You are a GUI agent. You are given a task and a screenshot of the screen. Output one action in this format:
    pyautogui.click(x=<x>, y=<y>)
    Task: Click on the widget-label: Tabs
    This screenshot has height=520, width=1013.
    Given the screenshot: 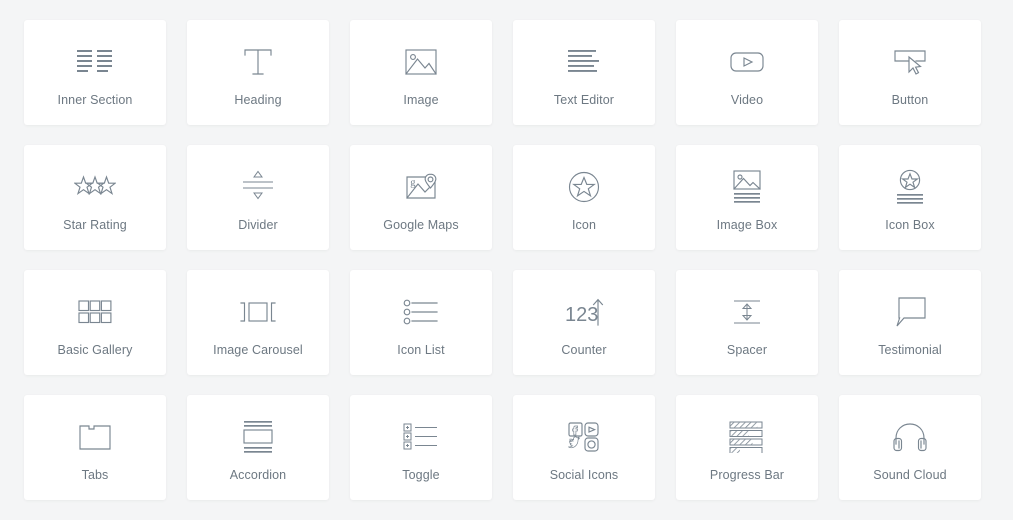 What is the action you would take?
    pyautogui.click(x=95, y=475)
    